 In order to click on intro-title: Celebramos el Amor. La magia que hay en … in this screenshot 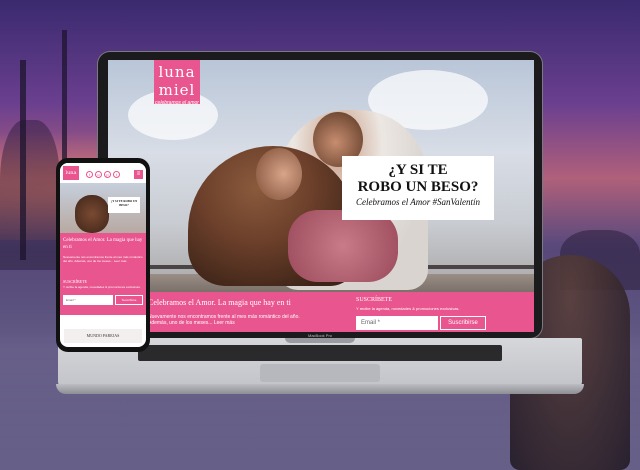, I will do `click(219, 302)`.